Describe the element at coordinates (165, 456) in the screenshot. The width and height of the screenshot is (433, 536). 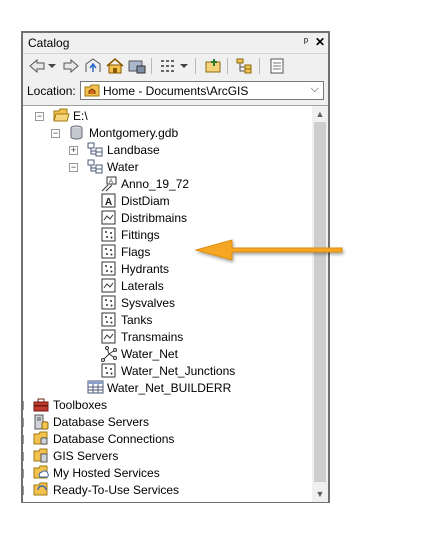
I see `tree-node: + GIS Servers` at that location.